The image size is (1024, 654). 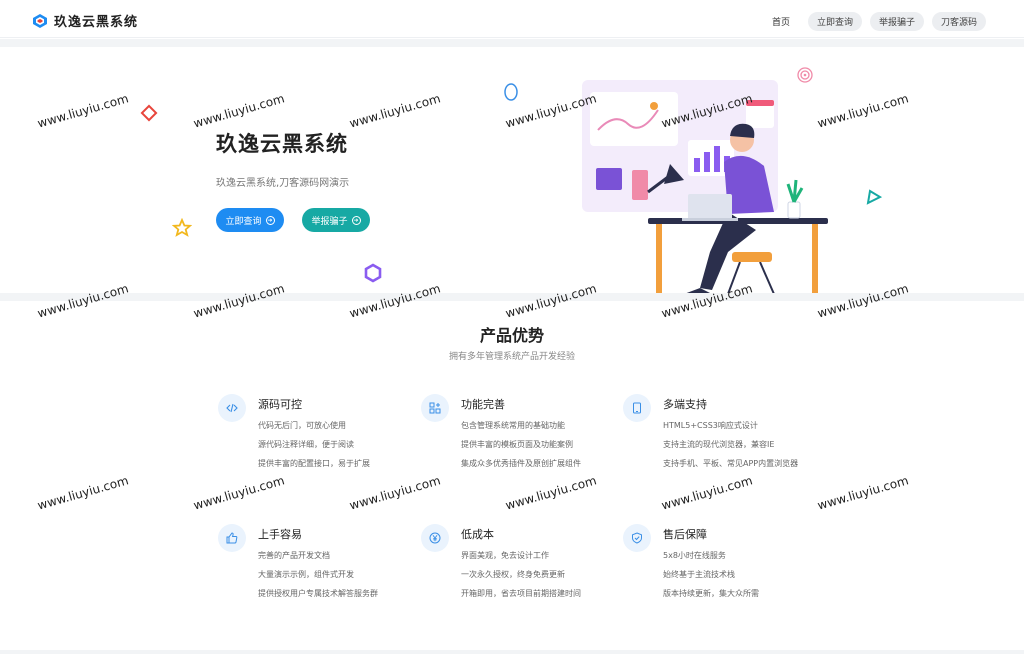 I want to click on nav-source: 刀客源码, so click(x=958, y=21).